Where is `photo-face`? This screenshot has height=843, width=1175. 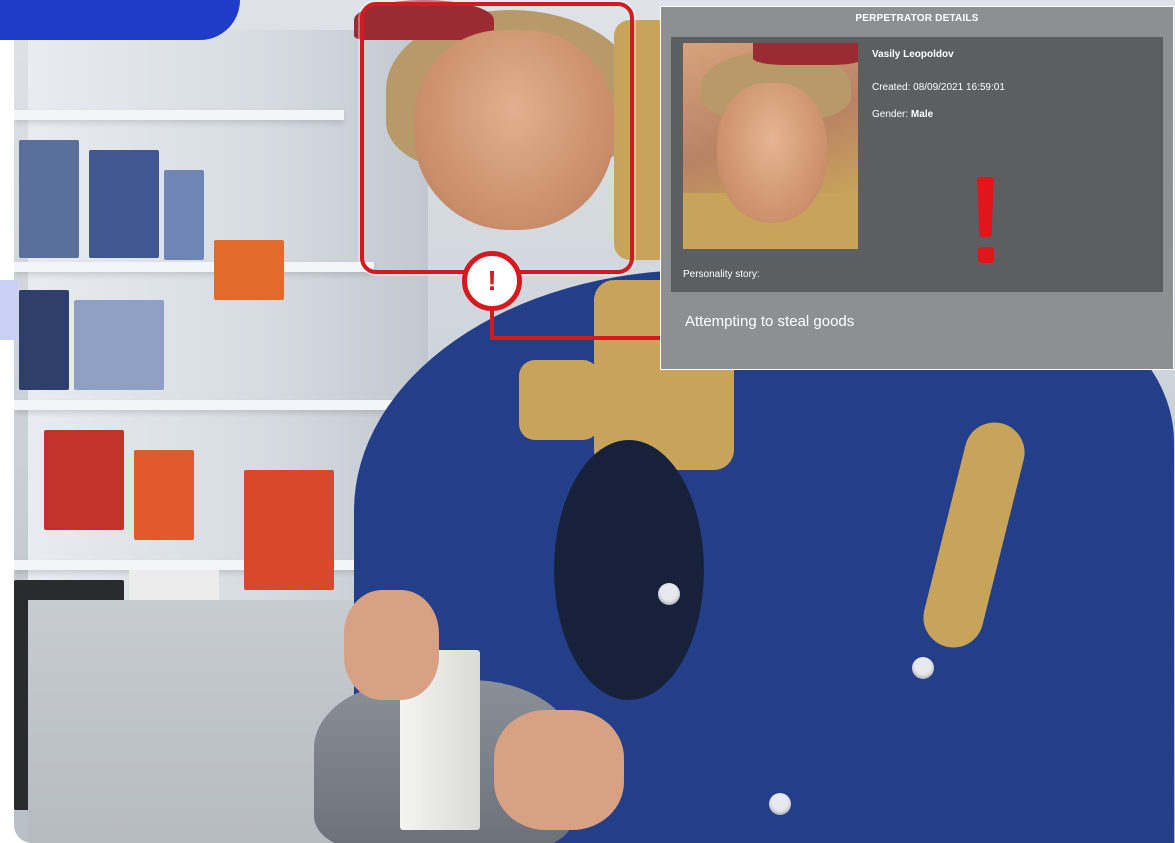
photo-face is located at coordinates (772, 153).